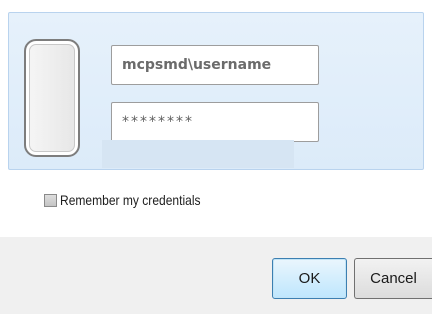 This screenshot has width=432, height=314. What do you see at coordinates (215, 65) in the screenshot?
I see `username-input` at bounding box center [215, 65].